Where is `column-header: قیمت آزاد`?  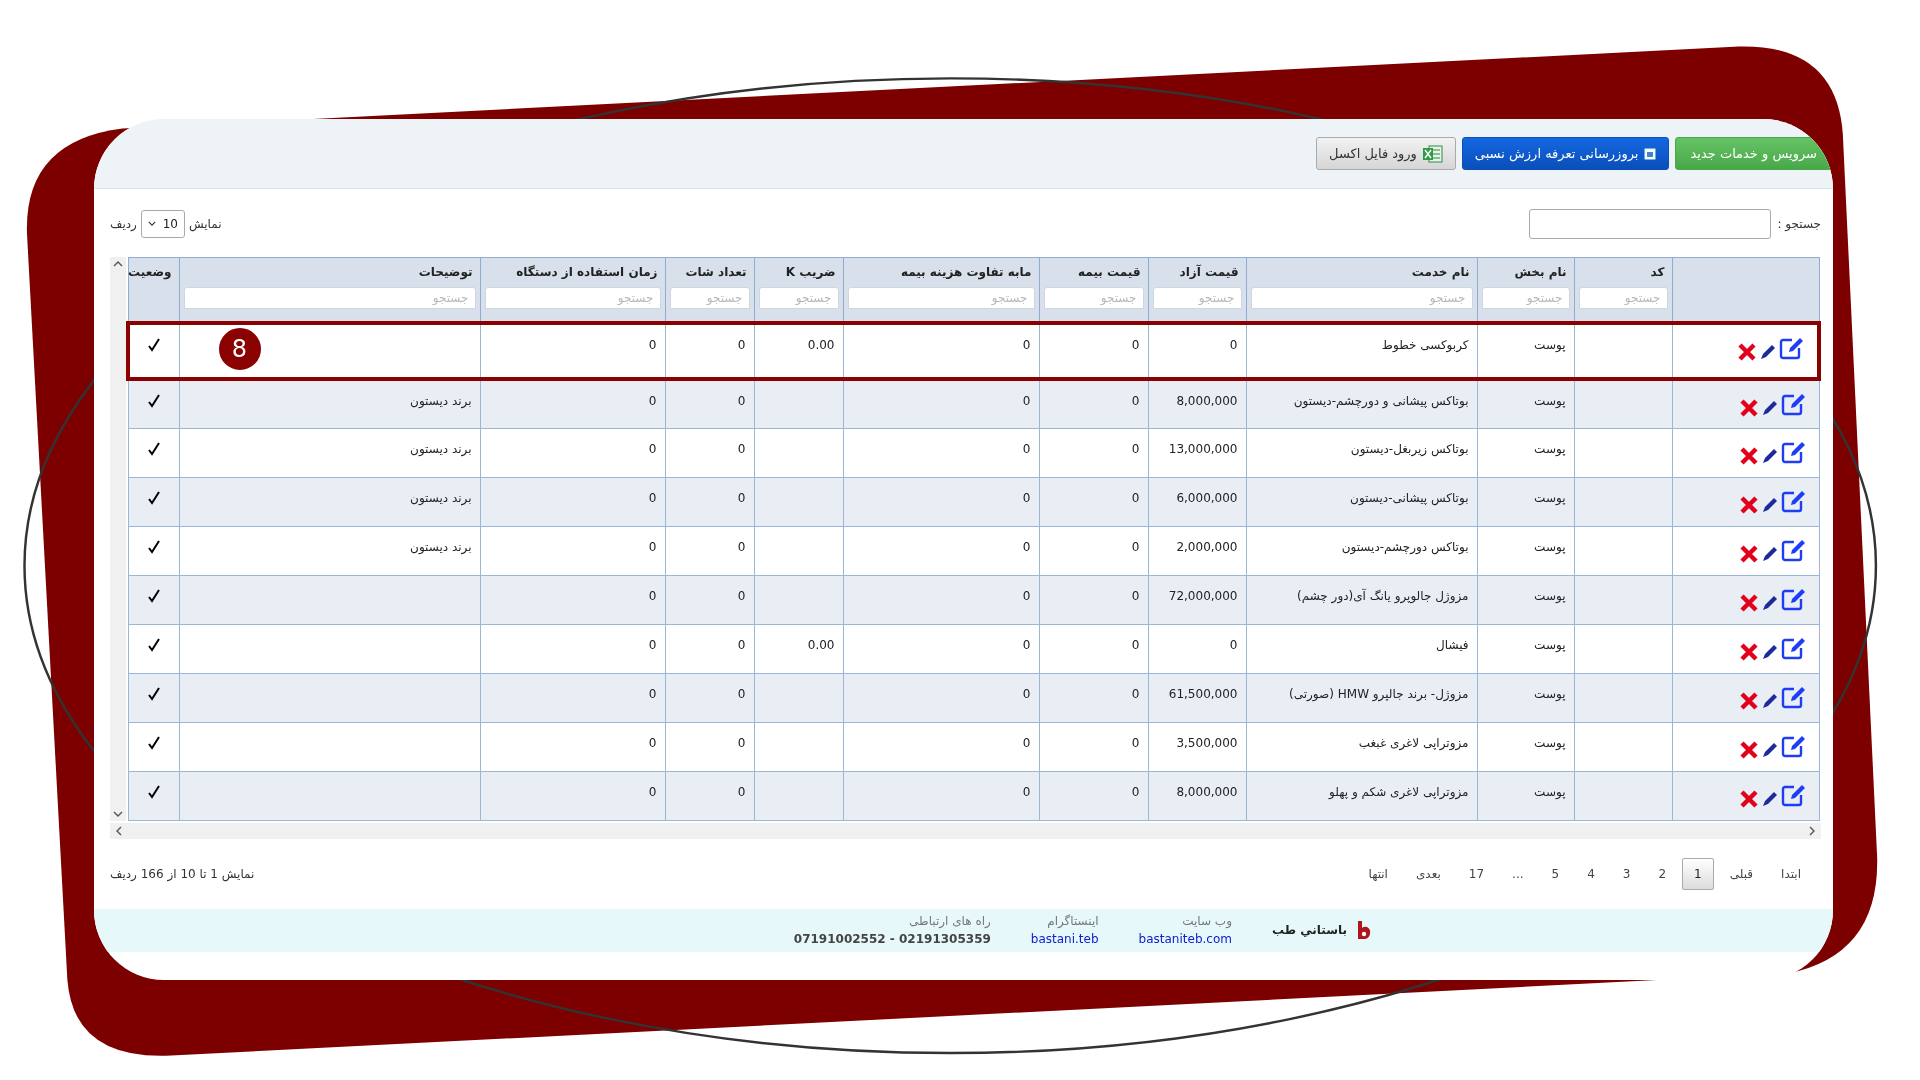 column-header: قیمت آزاد is located at coordinates (1197, 270).